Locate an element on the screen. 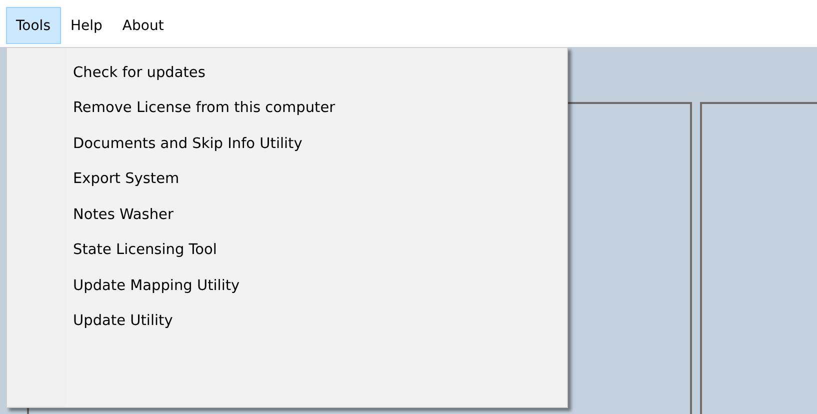 Image resolution: width=817 pixels, height=414 pixels. menu-item: Update Mapping Utility is located at coordinates (287, 286).